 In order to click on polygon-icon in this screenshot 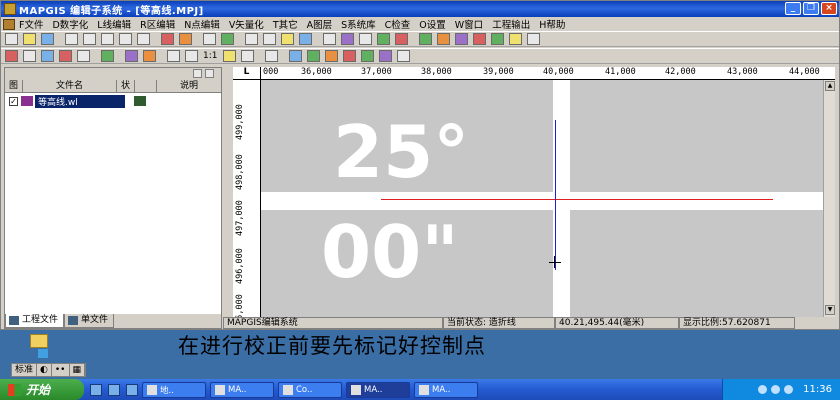, I will do `click(383, 39)`.